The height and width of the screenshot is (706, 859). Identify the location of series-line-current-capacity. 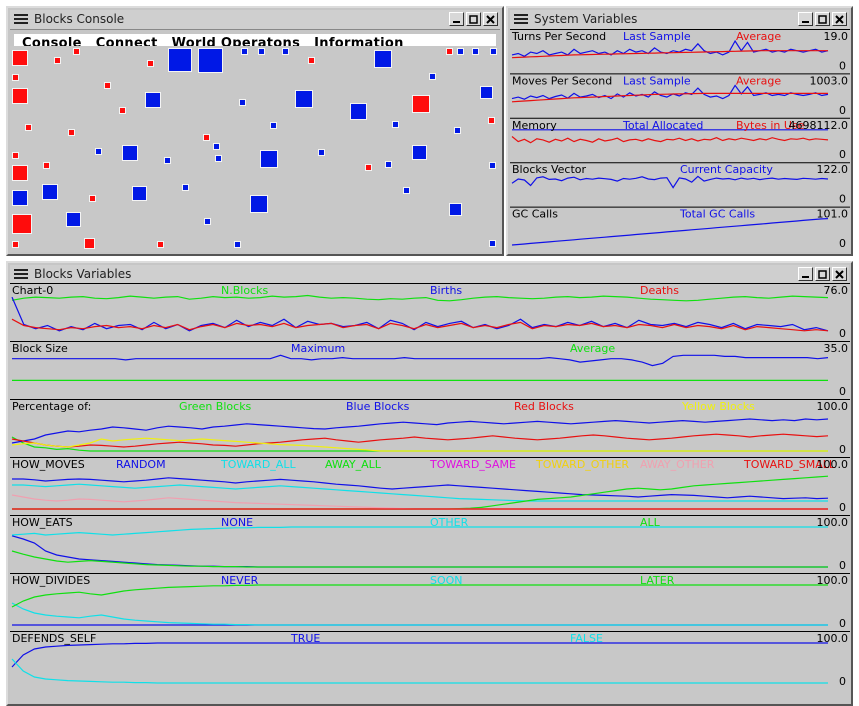
(670, 182).